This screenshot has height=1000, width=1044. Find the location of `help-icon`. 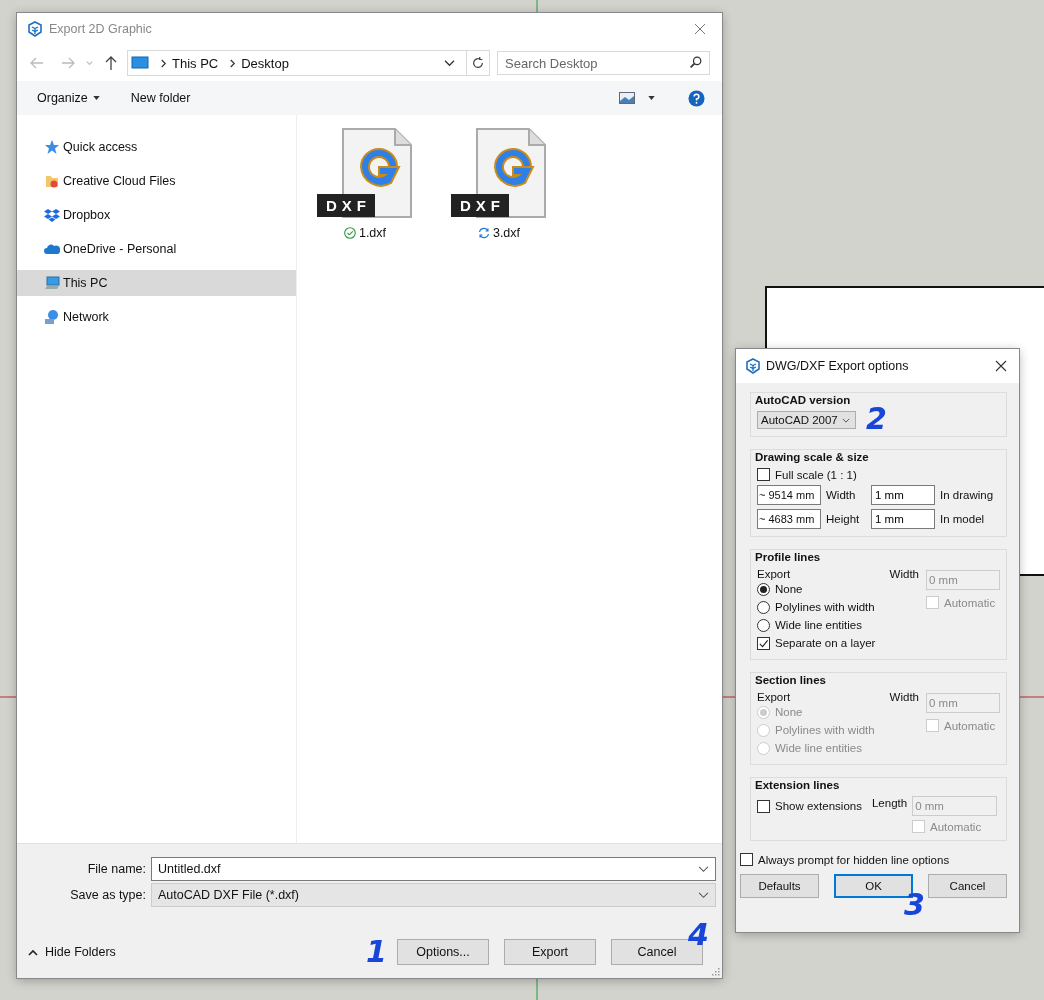

help-icon is located at coordinates (696, 98).